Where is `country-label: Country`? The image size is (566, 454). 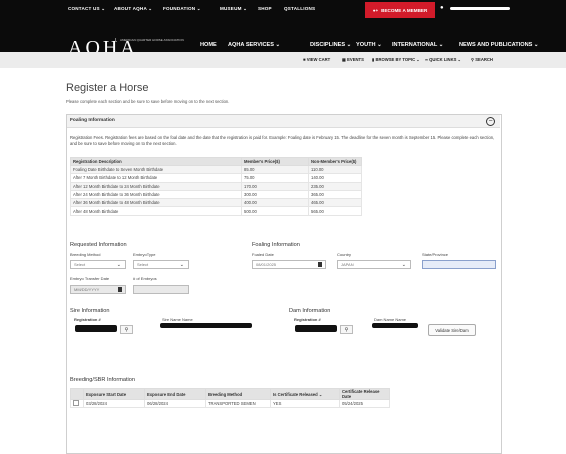
country-label: Country is located at coordinates (344, 254).